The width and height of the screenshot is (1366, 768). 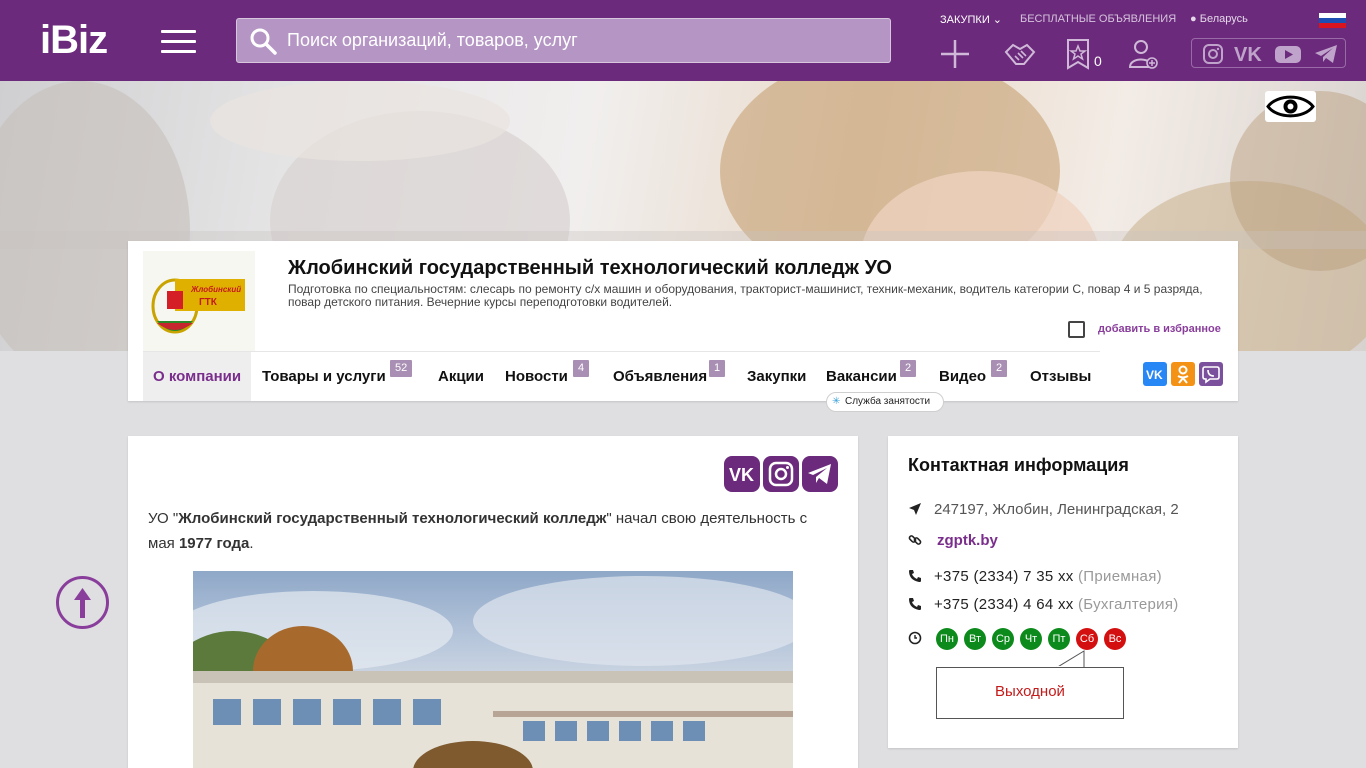 What do you see at coordinates (1115, 639) in the screenshot?
I see `day-sun: Вс` at bounding box center [1115, 639].